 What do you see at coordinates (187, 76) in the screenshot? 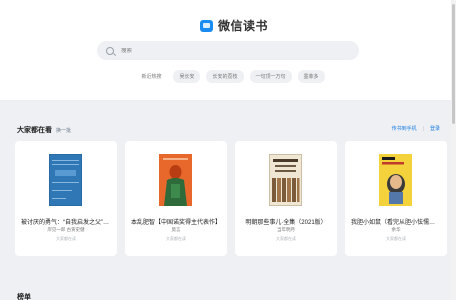
I see `hot-tag: 吴长安` at bounding box center [187, 76].